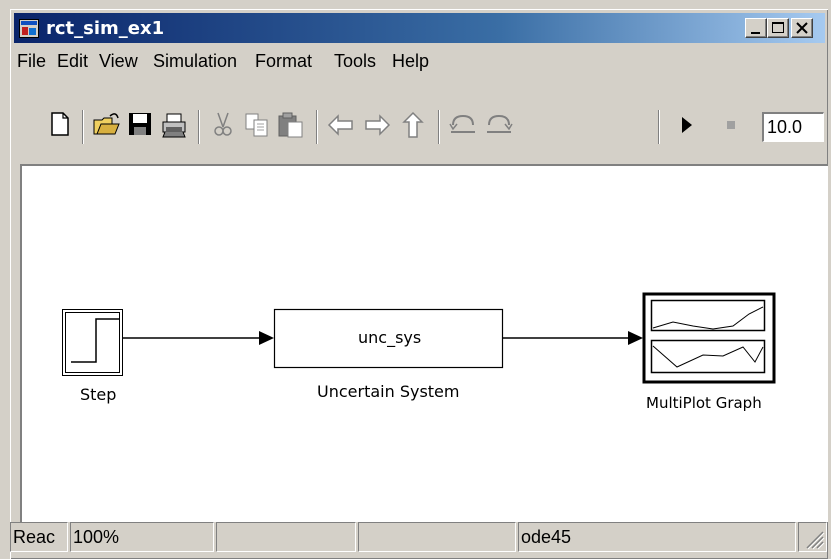  I want to click on stop-simulation-button, so click(731, 125).